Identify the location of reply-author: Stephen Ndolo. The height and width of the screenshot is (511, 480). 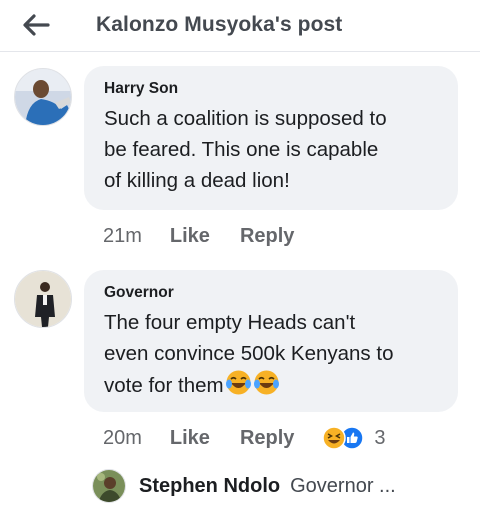
(209, 486).